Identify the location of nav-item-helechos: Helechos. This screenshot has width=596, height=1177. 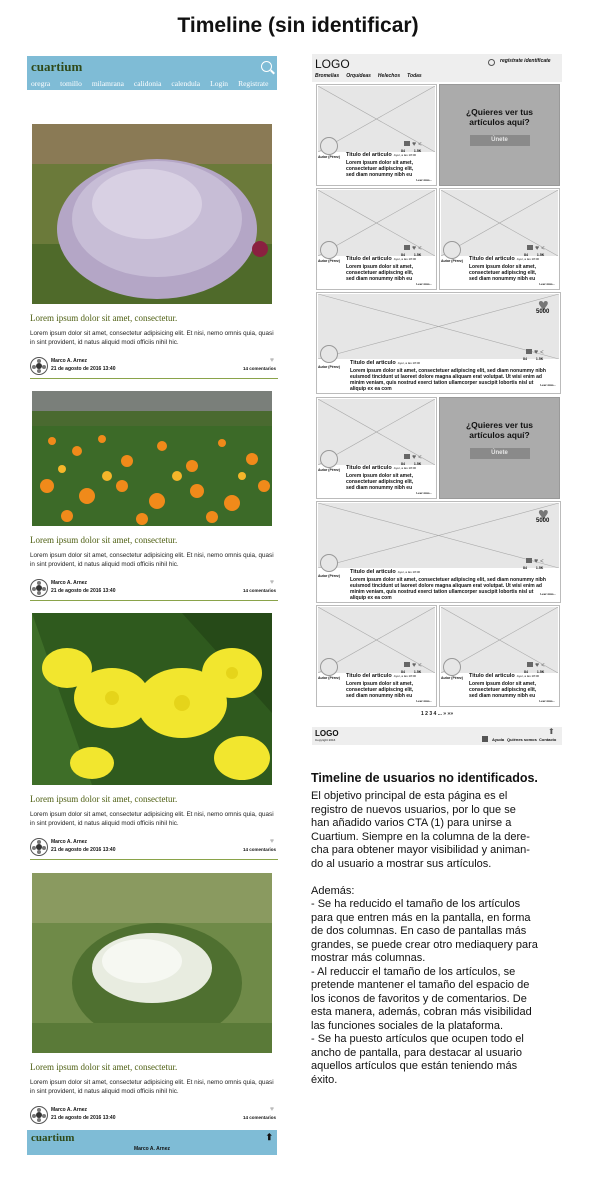
(389, 76).